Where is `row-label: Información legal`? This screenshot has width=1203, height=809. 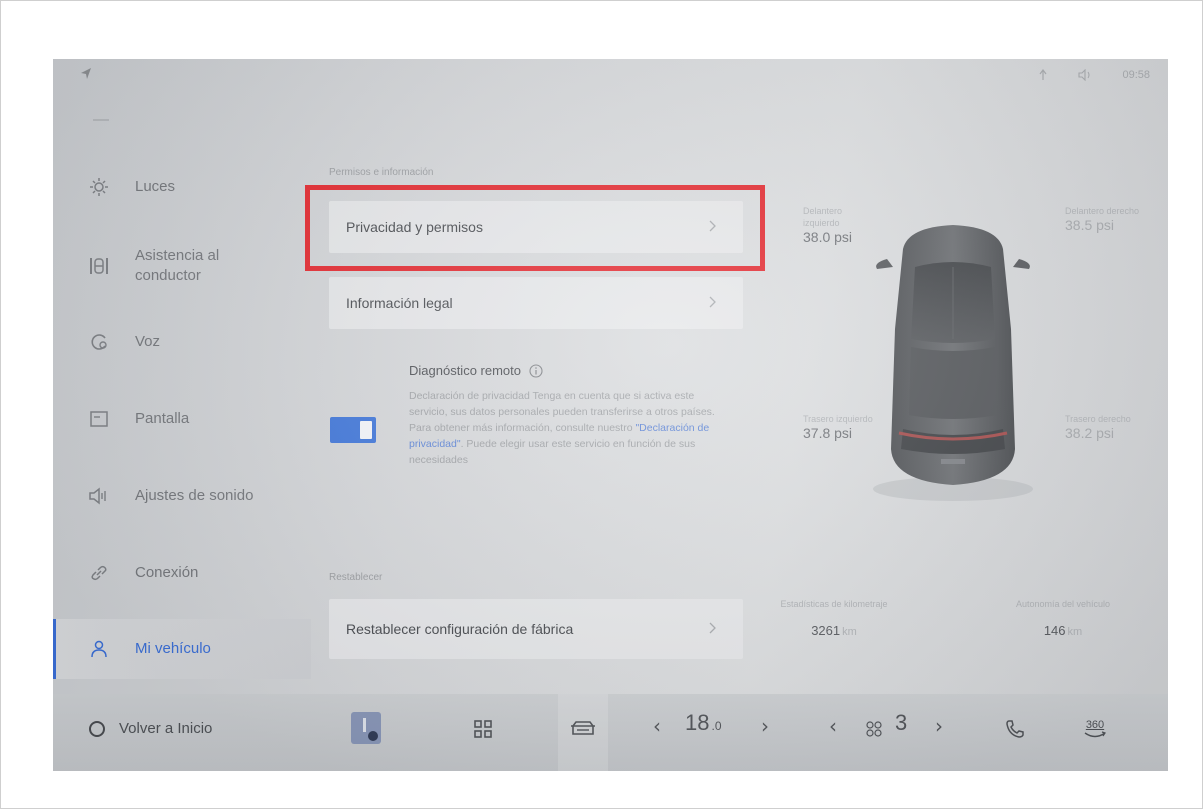
row-label: Información legal is located at coordinates (399, 303).